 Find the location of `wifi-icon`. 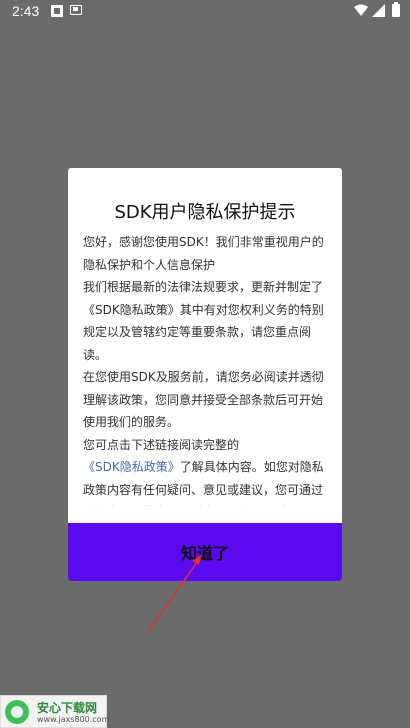

wifi-icon is located at coordinates (361, 10).